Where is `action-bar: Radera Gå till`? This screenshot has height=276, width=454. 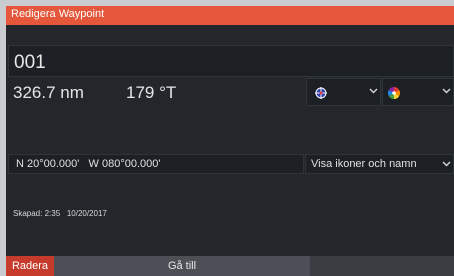
action-bar: Radera Gå till is located at coordinates (230, 266).